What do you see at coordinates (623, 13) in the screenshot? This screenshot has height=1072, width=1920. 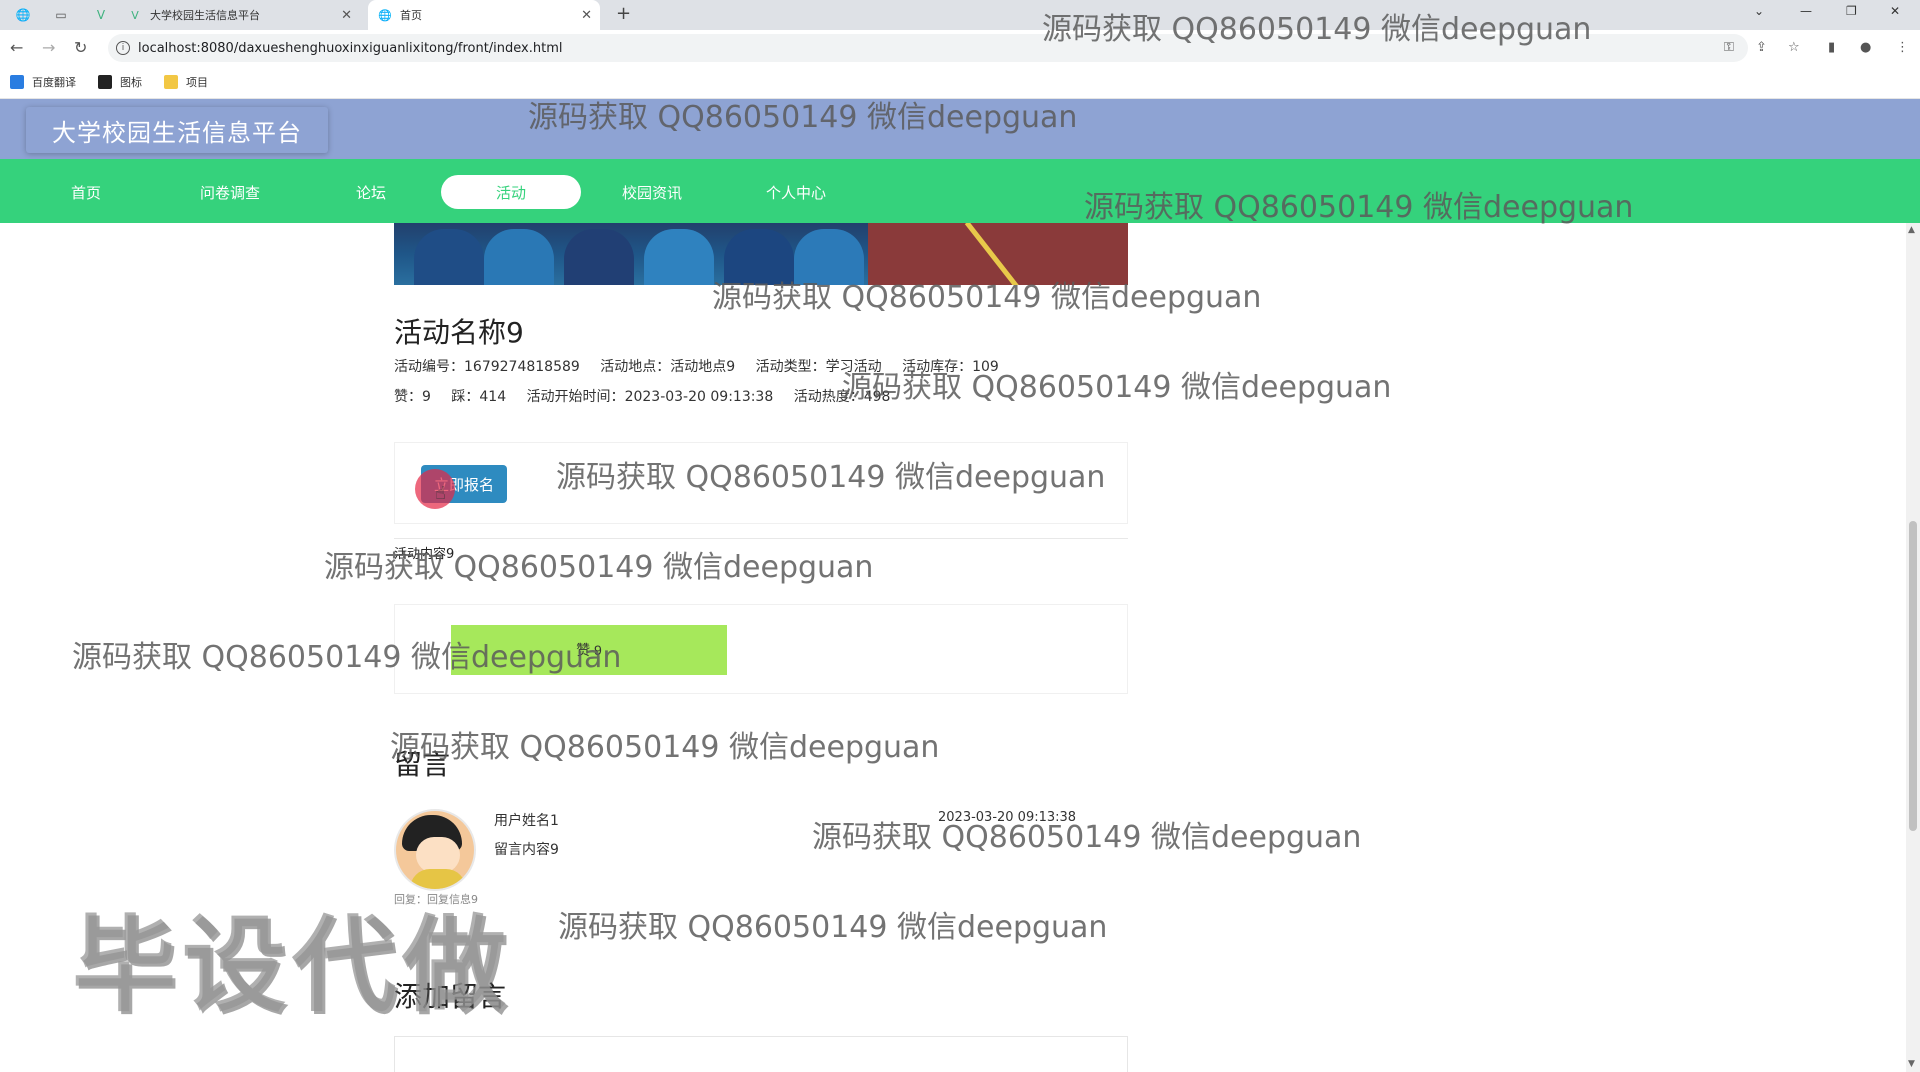 I see `new-tab-button: +` at bounding box center [623, 13].